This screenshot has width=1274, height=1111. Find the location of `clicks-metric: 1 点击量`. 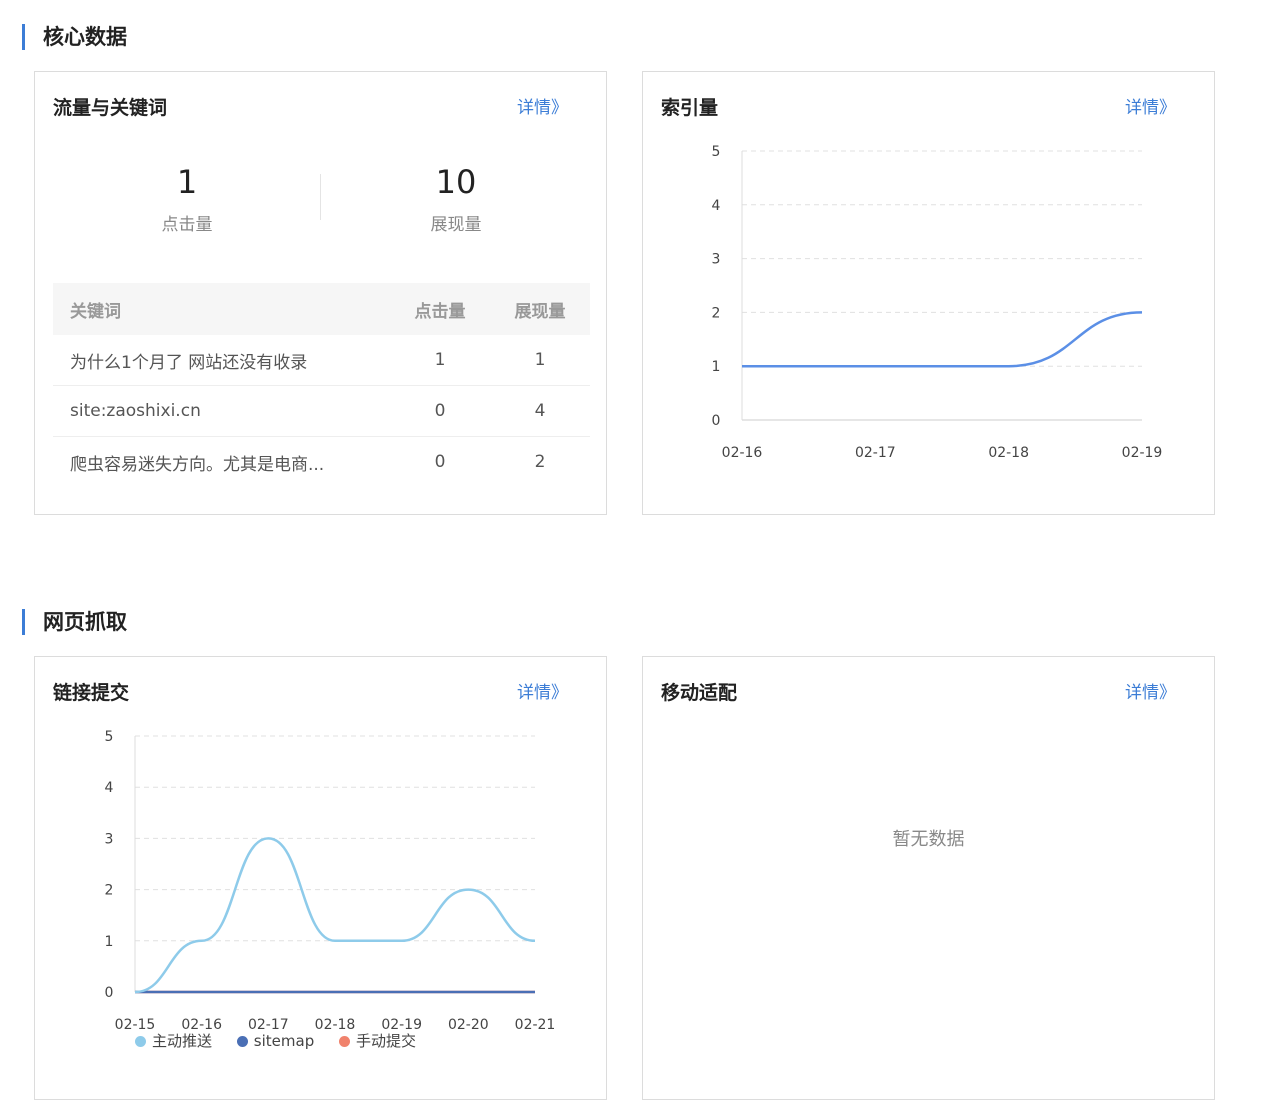

clicks-metric: 1 点击量 is located at coordinates (187, 199).